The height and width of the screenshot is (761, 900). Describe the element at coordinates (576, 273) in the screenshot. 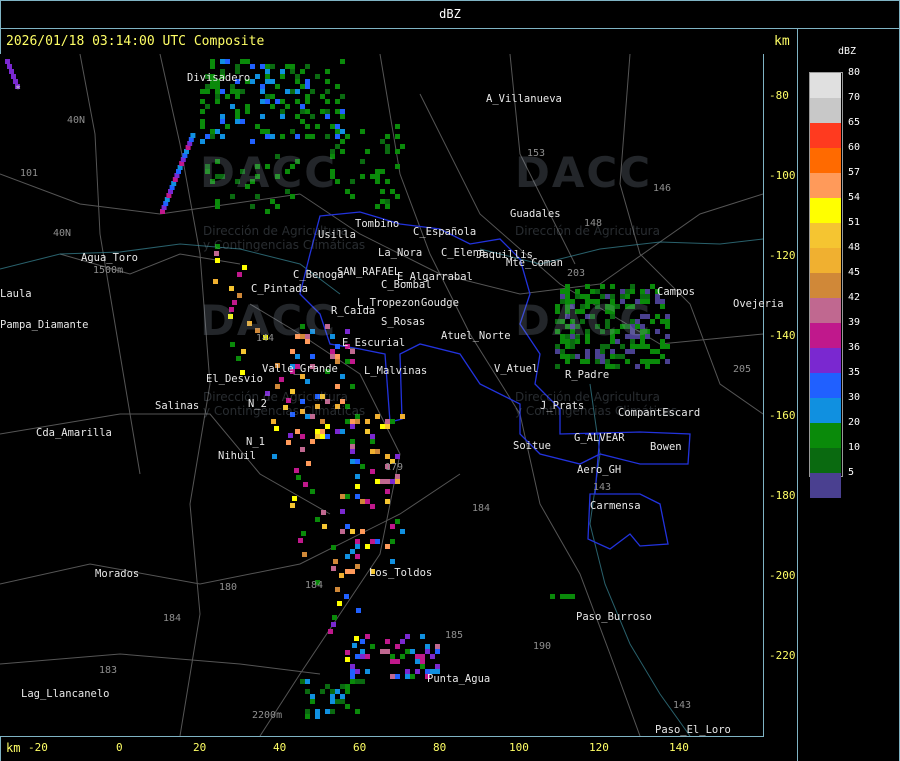

I see `elevation-label: 203` at that location.